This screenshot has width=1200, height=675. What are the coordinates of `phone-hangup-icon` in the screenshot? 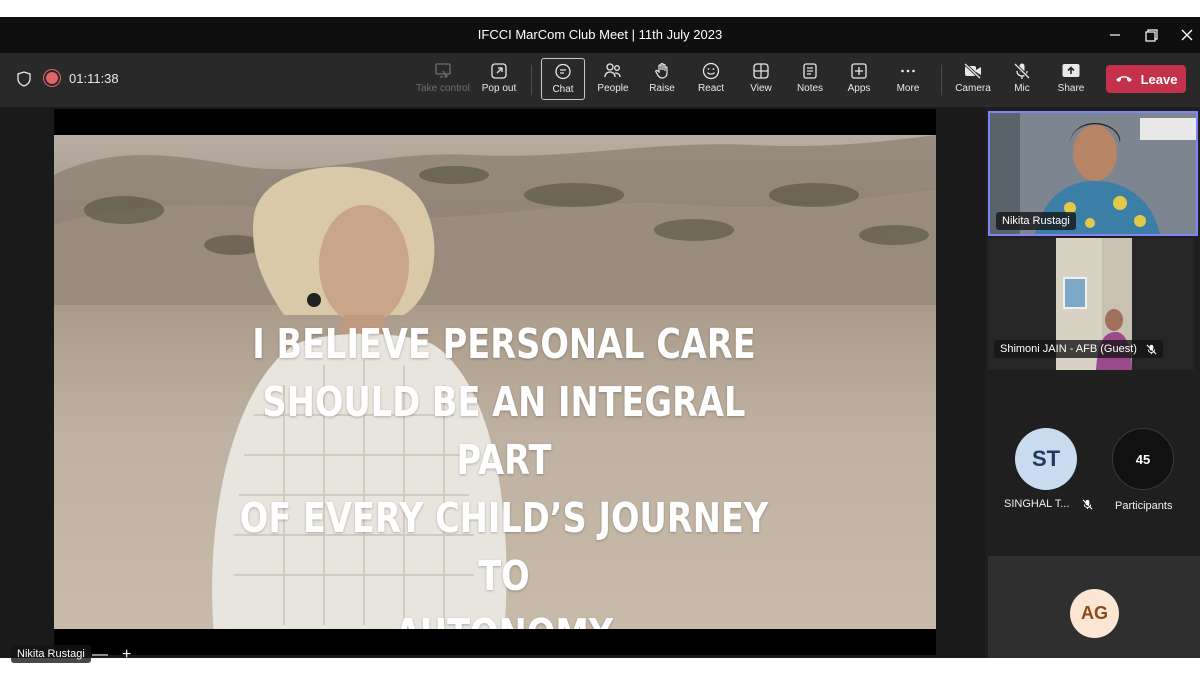 It's located at (1123, 79).